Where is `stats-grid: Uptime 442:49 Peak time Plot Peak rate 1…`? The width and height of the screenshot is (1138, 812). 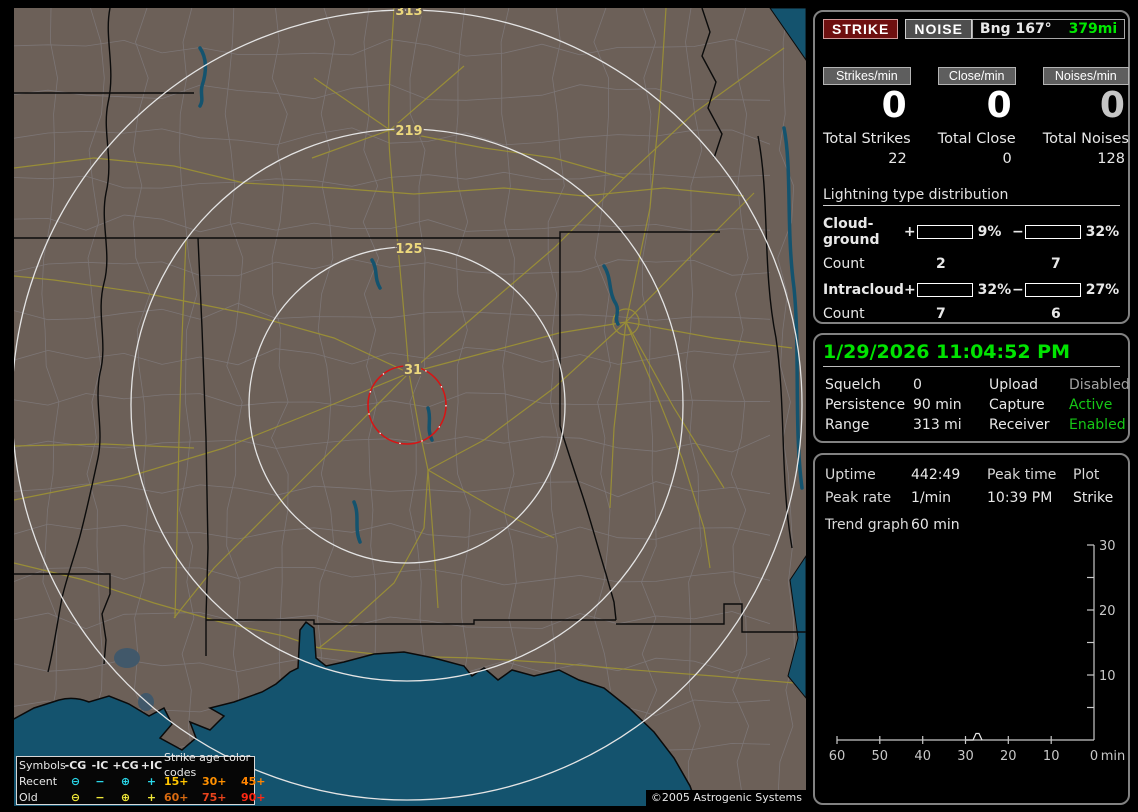
stats-grid: Uptime 442:49 Peak time Plot Peak rate 1… is located at coordinates (972, 486).